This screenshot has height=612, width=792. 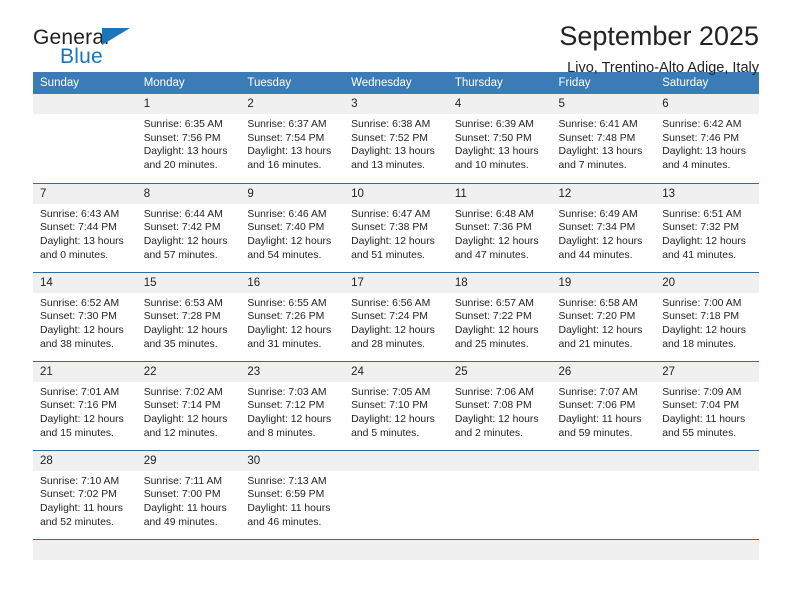 I want to click on day-number: 8, so click(x=188, y=193).